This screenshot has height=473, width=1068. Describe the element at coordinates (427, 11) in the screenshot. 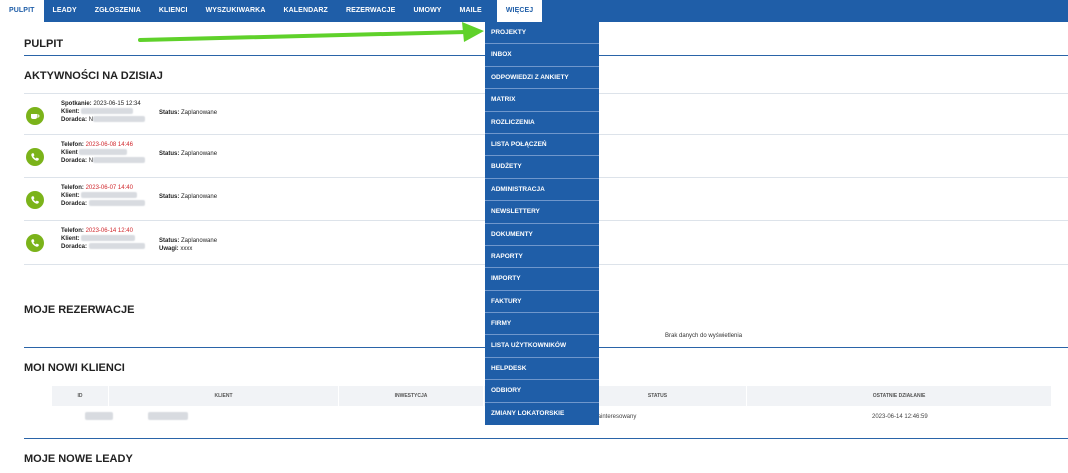

I see `nav-umowy: UMOWY` at that location.